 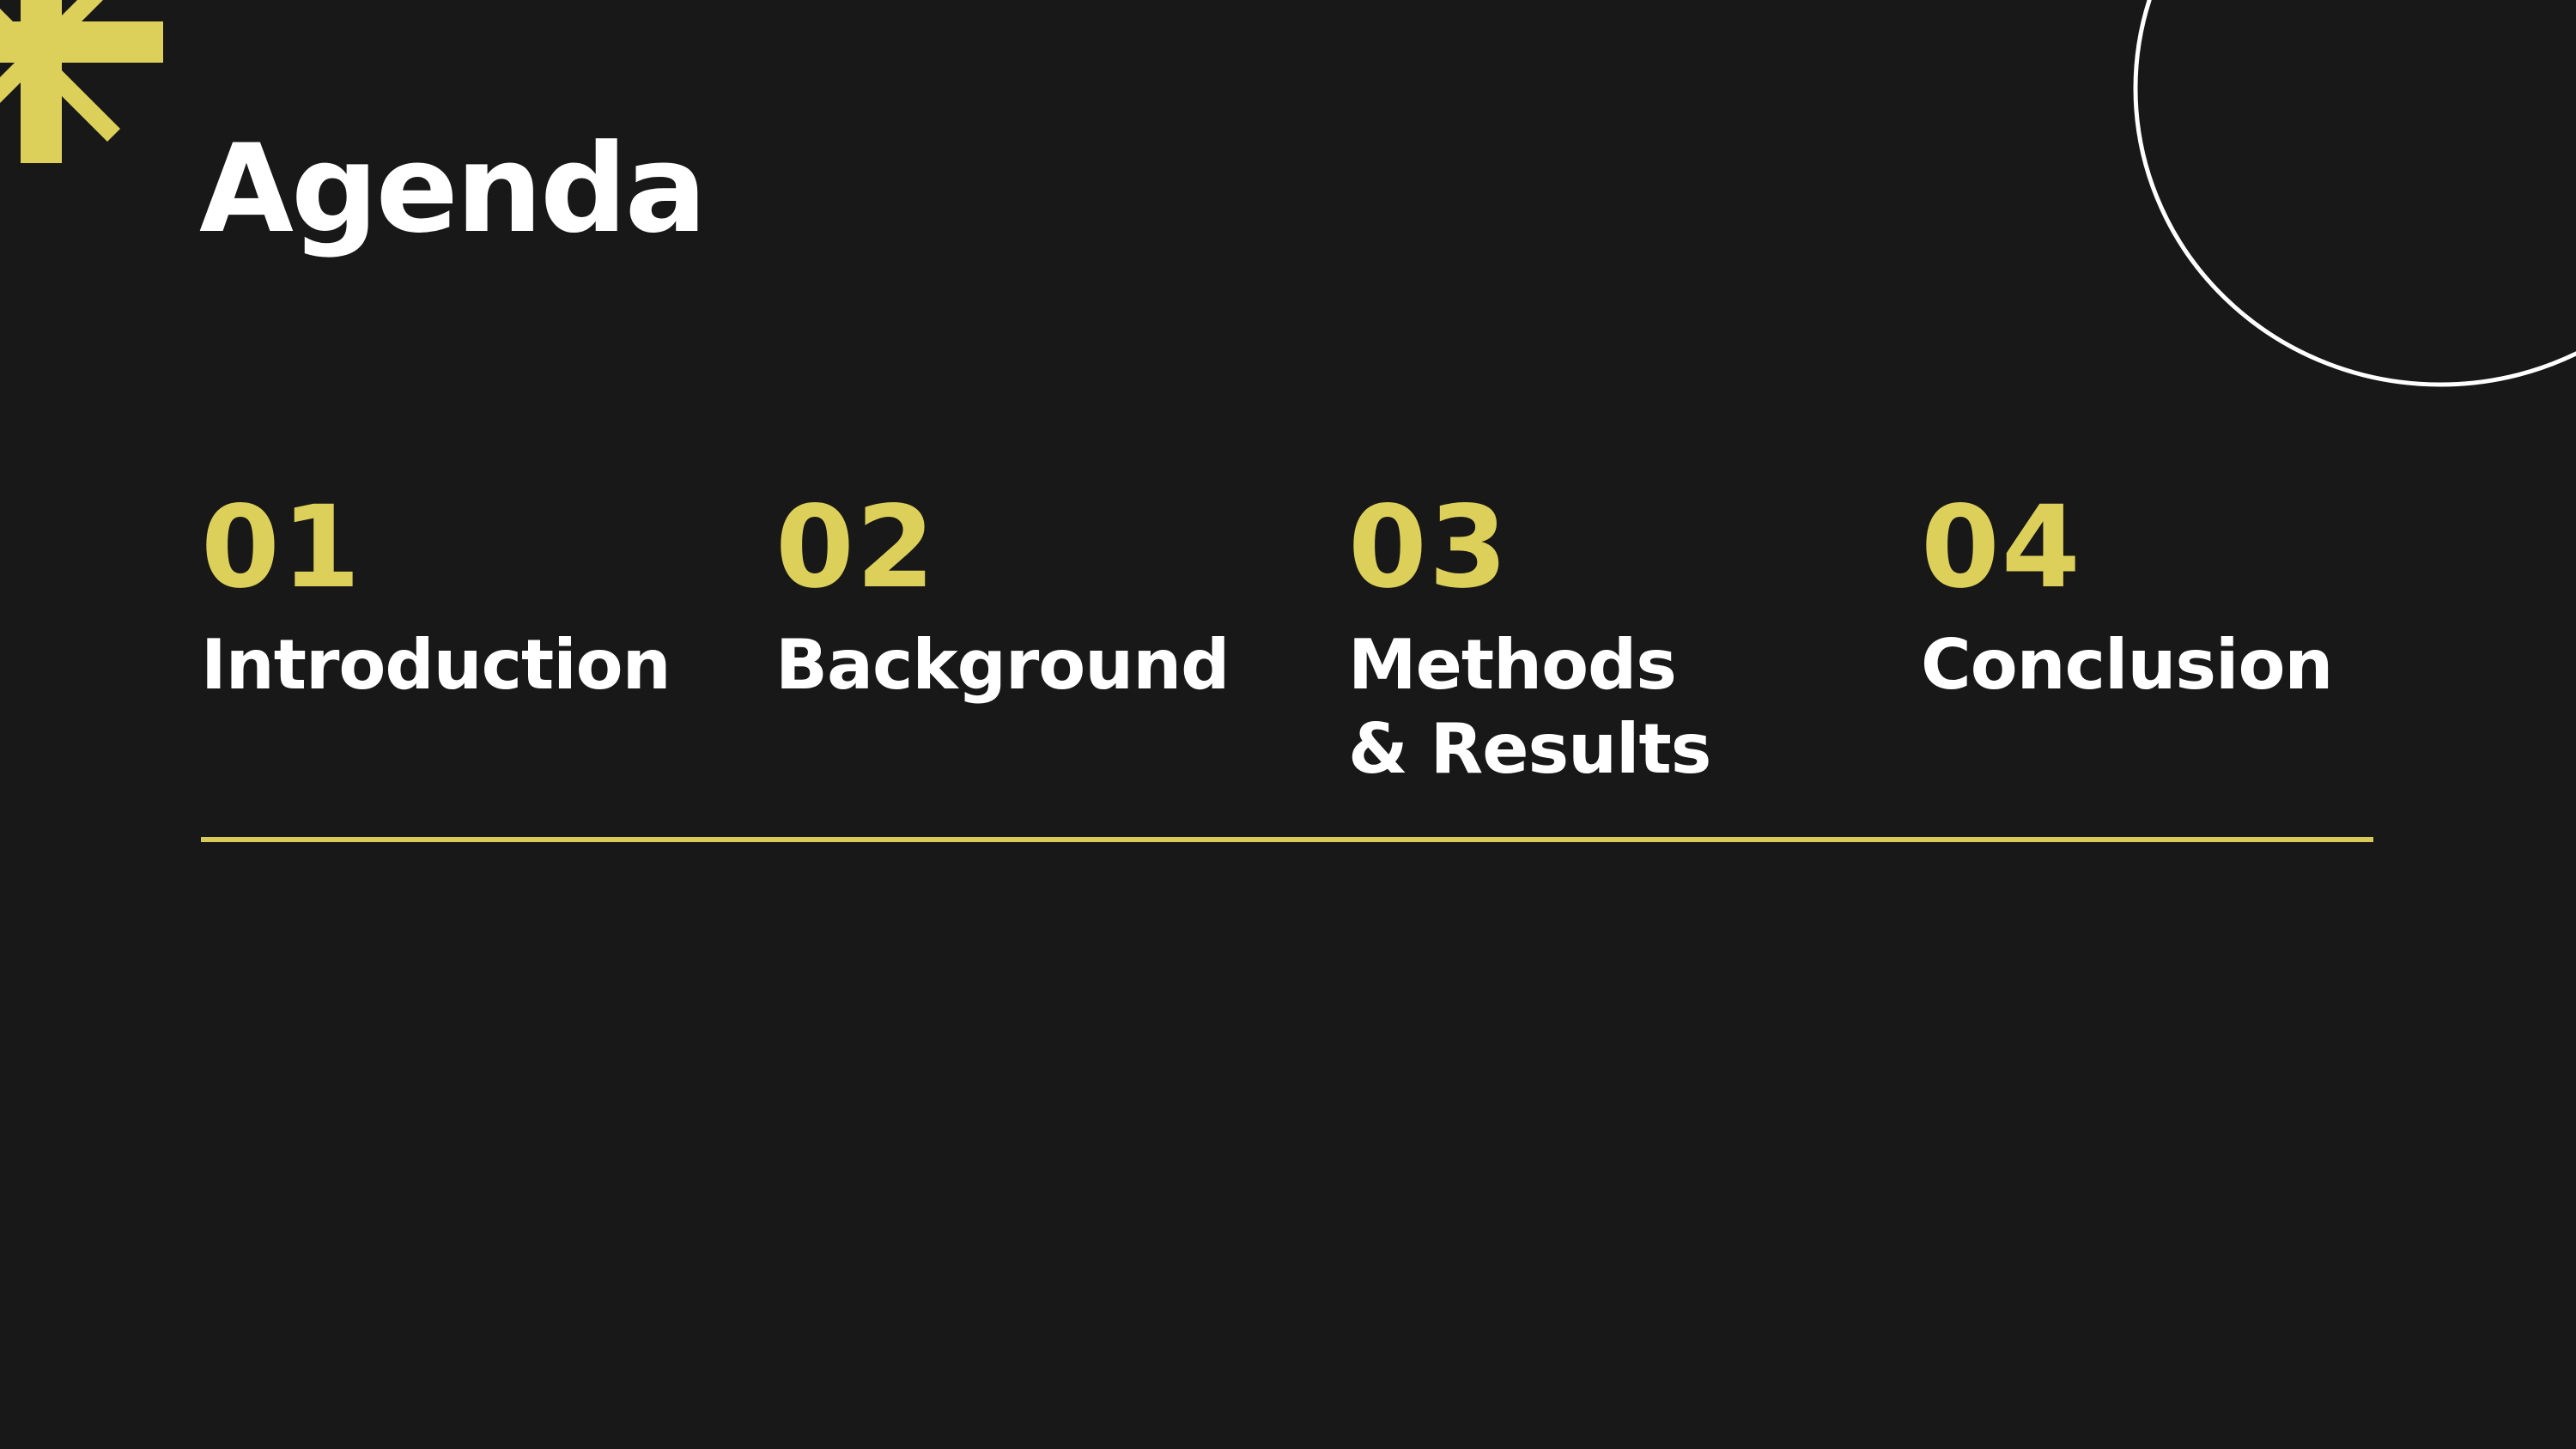 I want to click on agenda-item-label: Introduction, so click(x=436, y=665).